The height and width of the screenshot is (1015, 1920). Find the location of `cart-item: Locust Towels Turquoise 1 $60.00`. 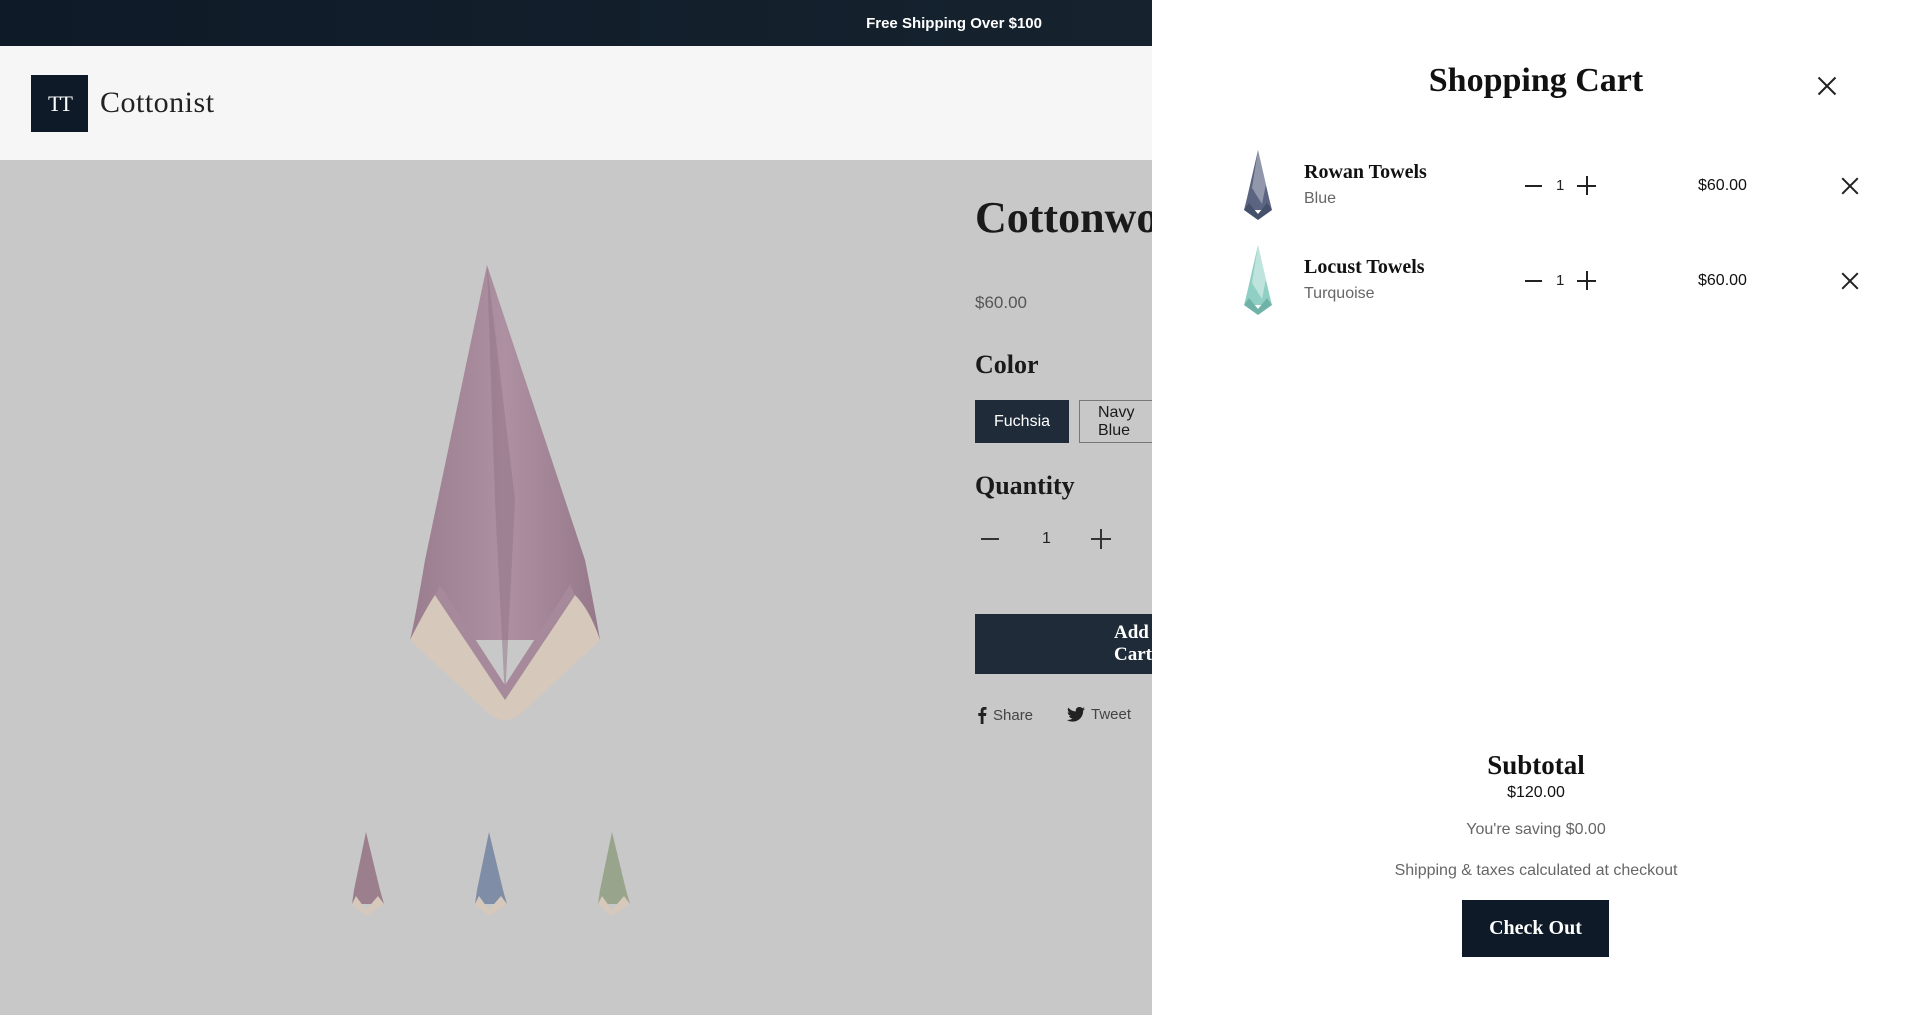

cart-item: Locust Towels Turquoise 1 $60.00 is located at coordinates (1536, 283).